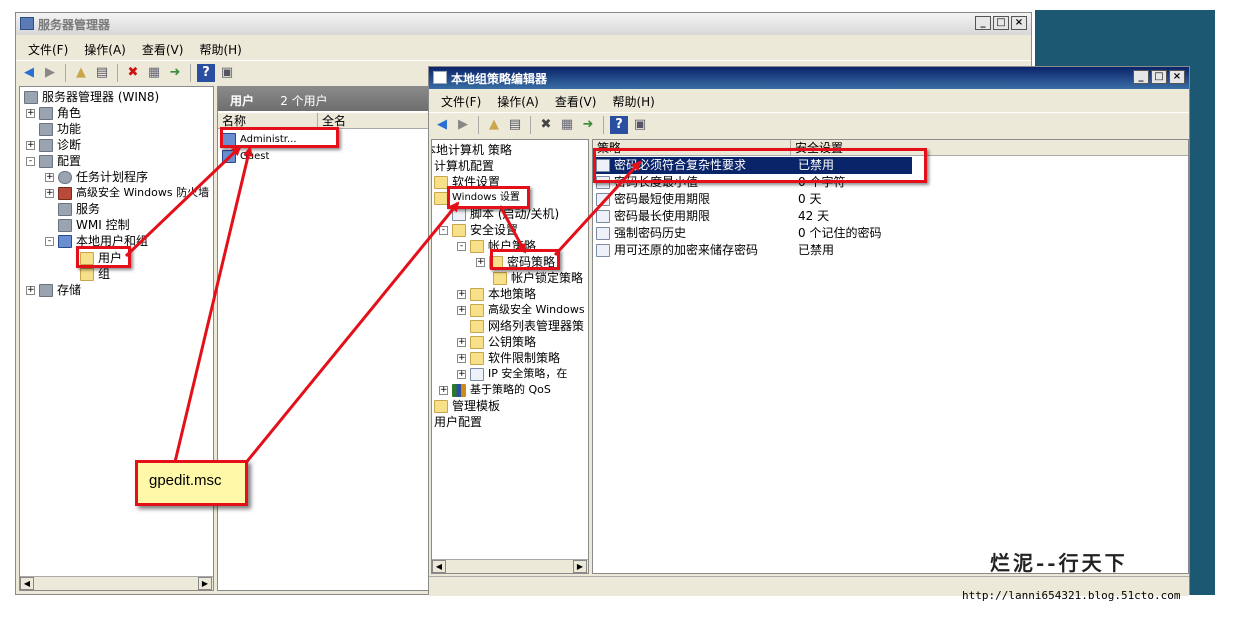 This screenshot has width=1233, height=617. What do you see at coordinates (183, 201) in the screenshot?
I see `arrow-users-to-admin` at bounding box center [183, 201].